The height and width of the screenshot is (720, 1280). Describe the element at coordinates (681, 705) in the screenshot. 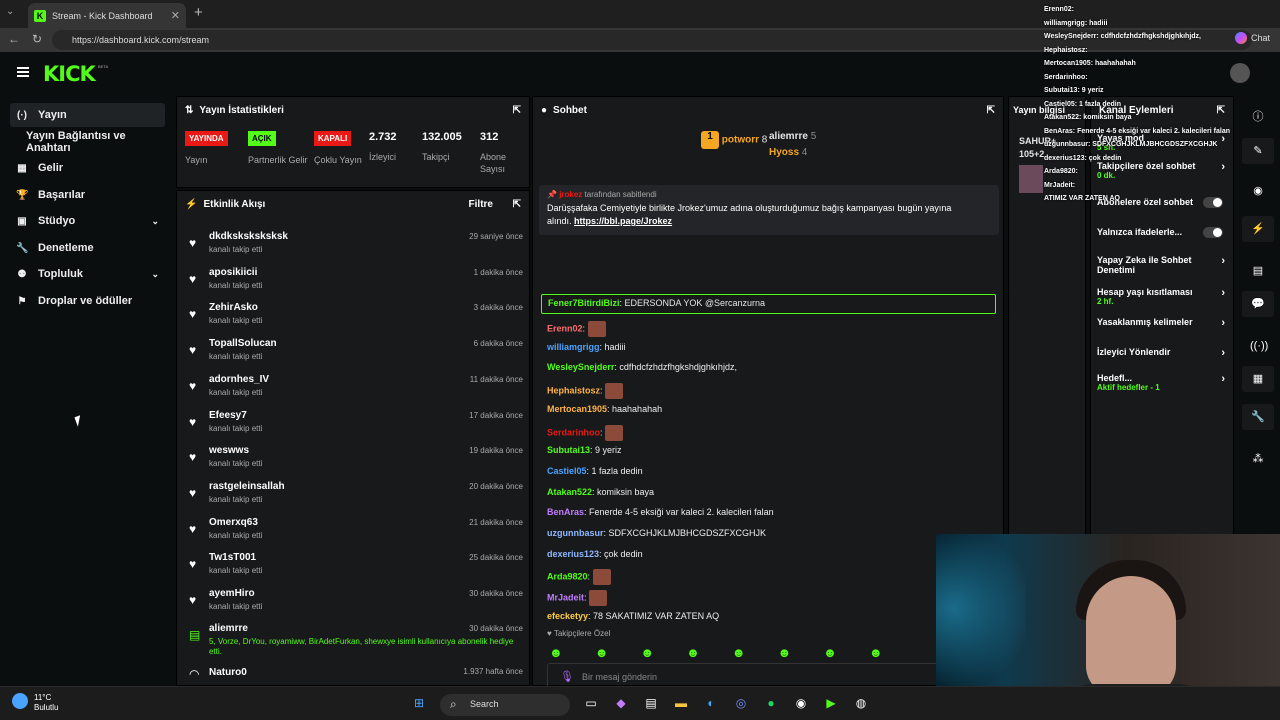

I see `folder-icon: ▬` at that location.